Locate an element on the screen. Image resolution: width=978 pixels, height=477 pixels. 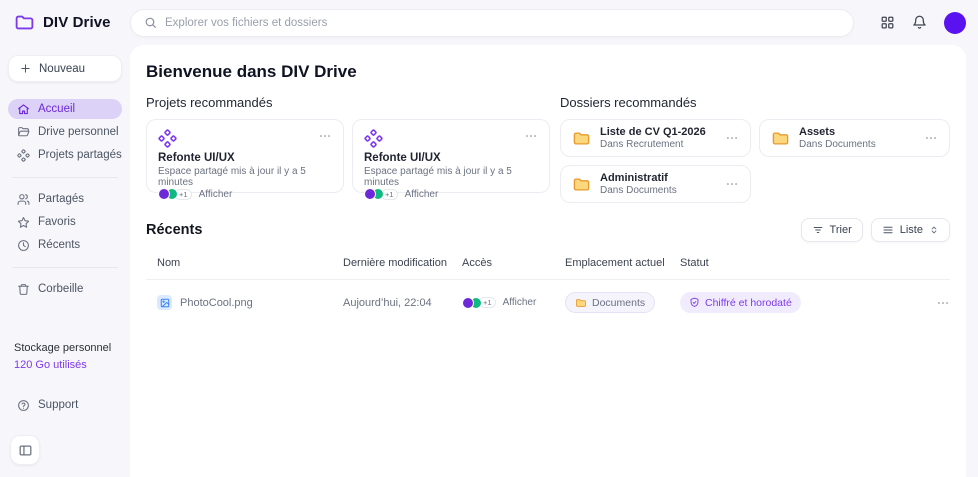
folder-card: Assets Dans Documents is located at coordinates (854, 138).